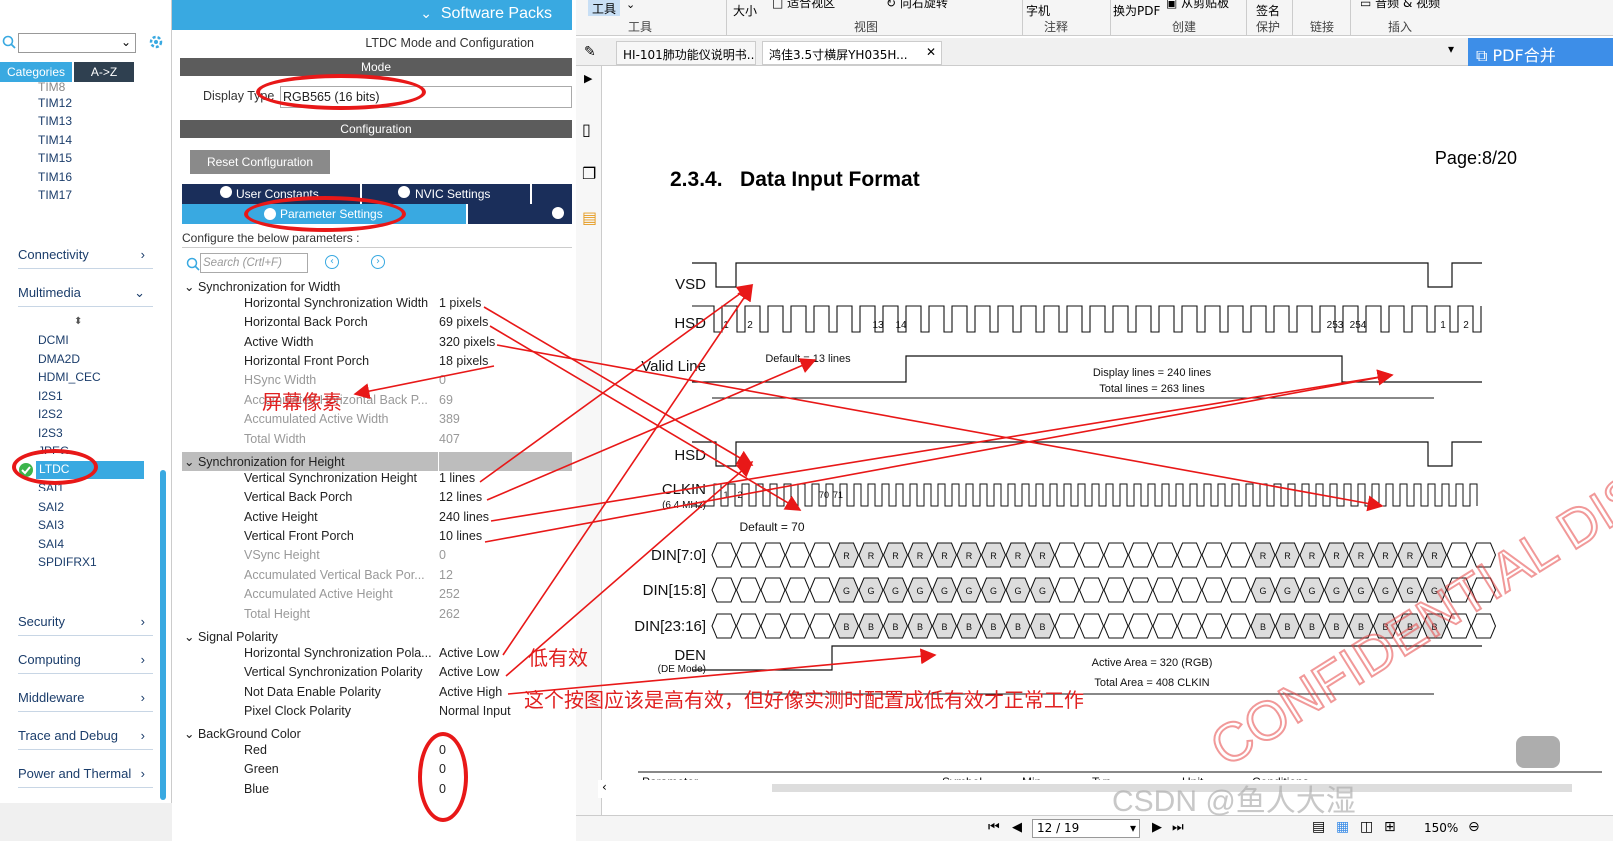 This screenshot has height=841, width=1613. What do you see at coordinates (85, 663) in the screenshot?
I see `category-computing: Computing ›` at bounding box center [85, 663].